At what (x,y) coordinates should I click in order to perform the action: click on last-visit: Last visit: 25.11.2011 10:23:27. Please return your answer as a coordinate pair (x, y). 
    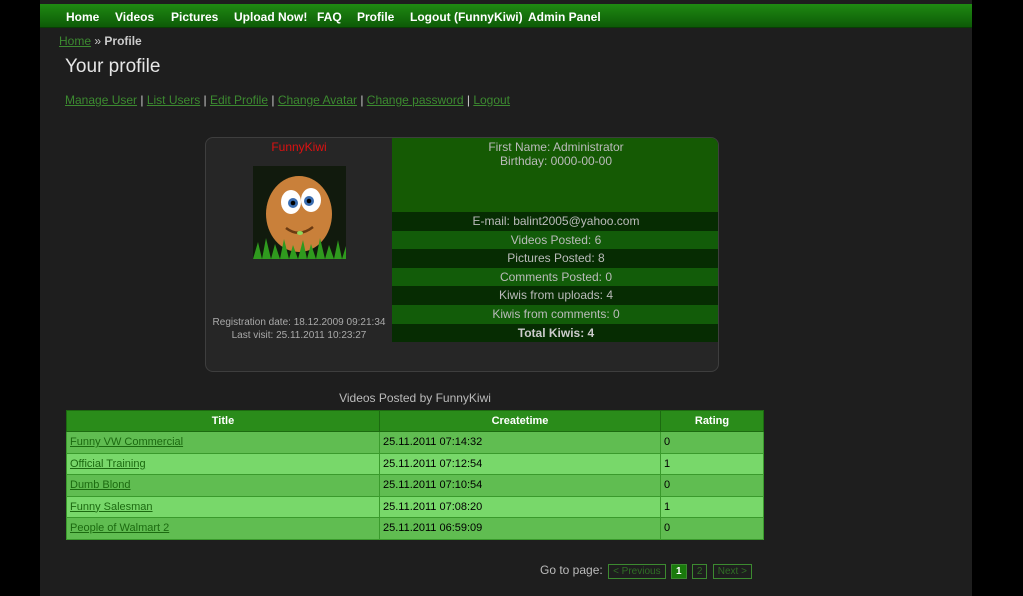
    Looking at the image, I should click on (299, 335).